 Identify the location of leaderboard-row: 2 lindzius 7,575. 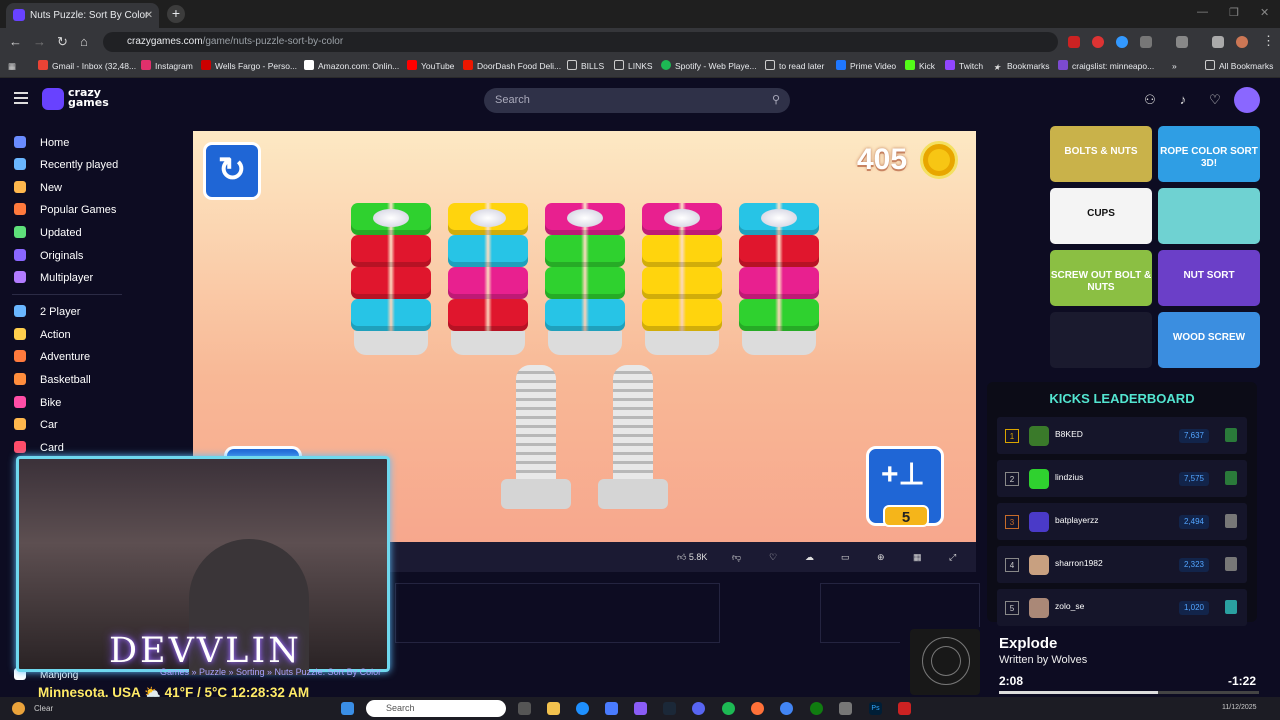
(1122, 478).